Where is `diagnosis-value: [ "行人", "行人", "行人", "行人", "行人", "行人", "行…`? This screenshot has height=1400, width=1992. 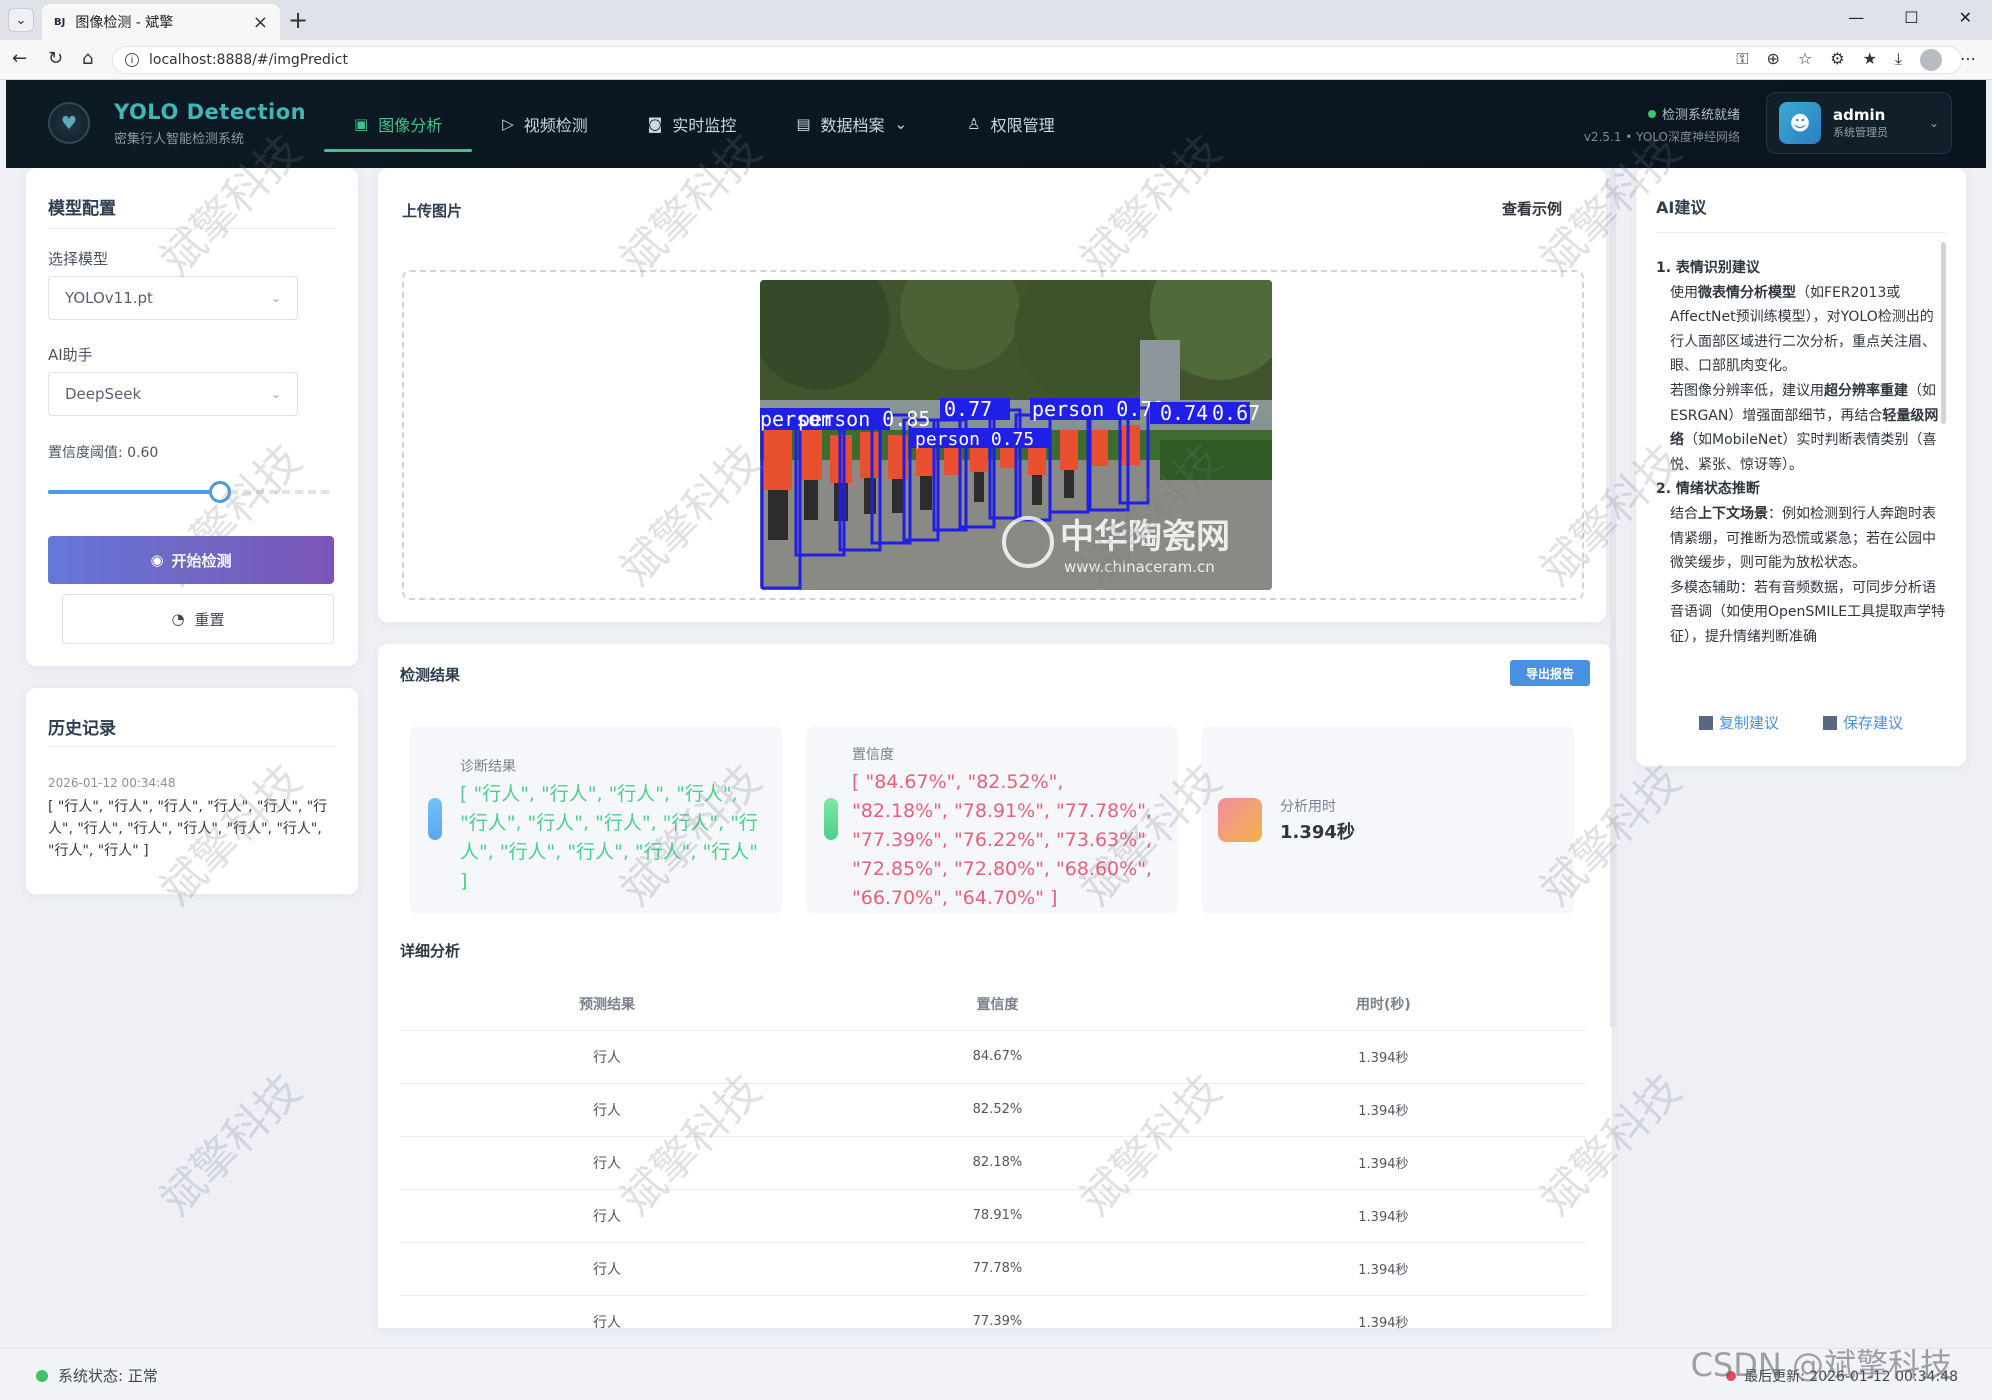 diagnosis-value: [ "行人", "行人", "行人", "行人", "行人", "行人", "行… is located at coordinates (609, 837).